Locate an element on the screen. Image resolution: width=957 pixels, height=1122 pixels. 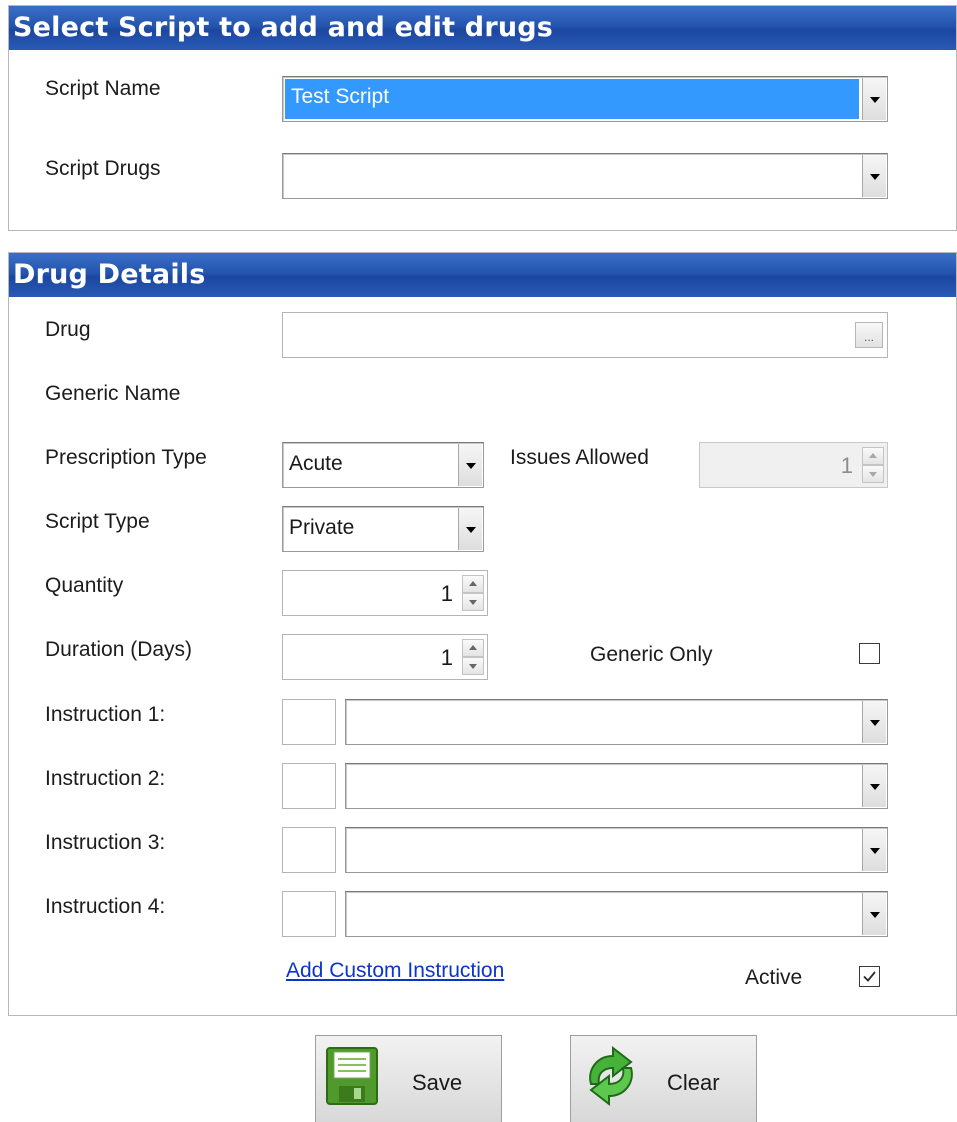
active-label: Active is located at coordinates (774, 977).